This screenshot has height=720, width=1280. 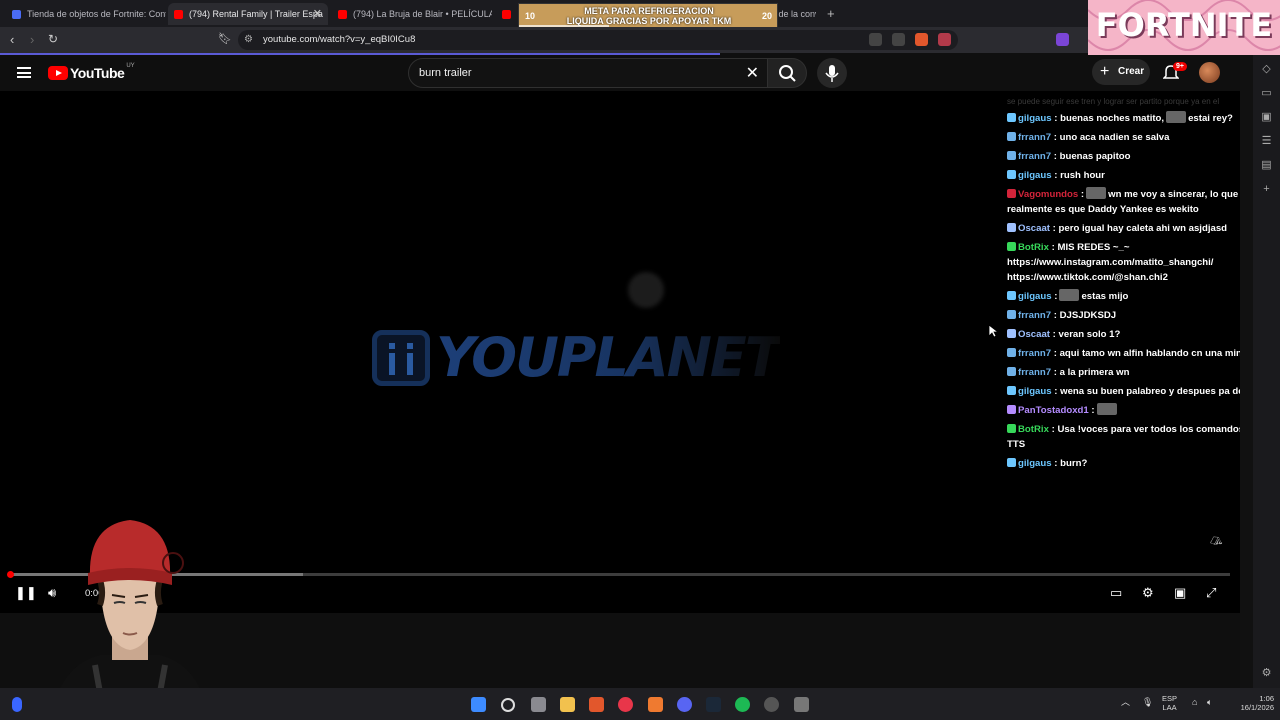 What do you see at coordinates (53, 39) in the screenshot?
I see `reload-icon: ↻` at bounding box center [53, 39].